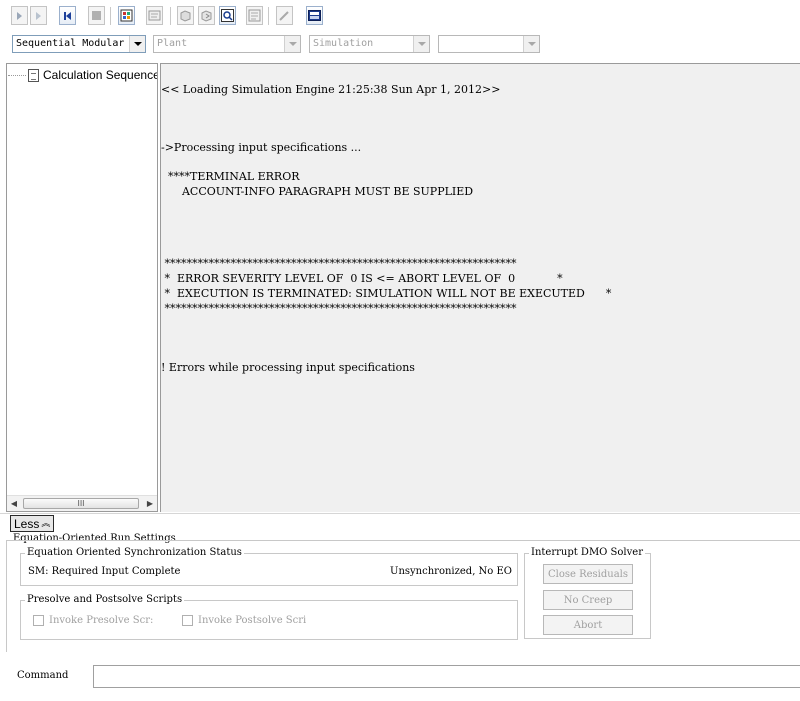 The height and width of the screenshot is (701, 800). I want to click on edit-icon, so click(284, 16).